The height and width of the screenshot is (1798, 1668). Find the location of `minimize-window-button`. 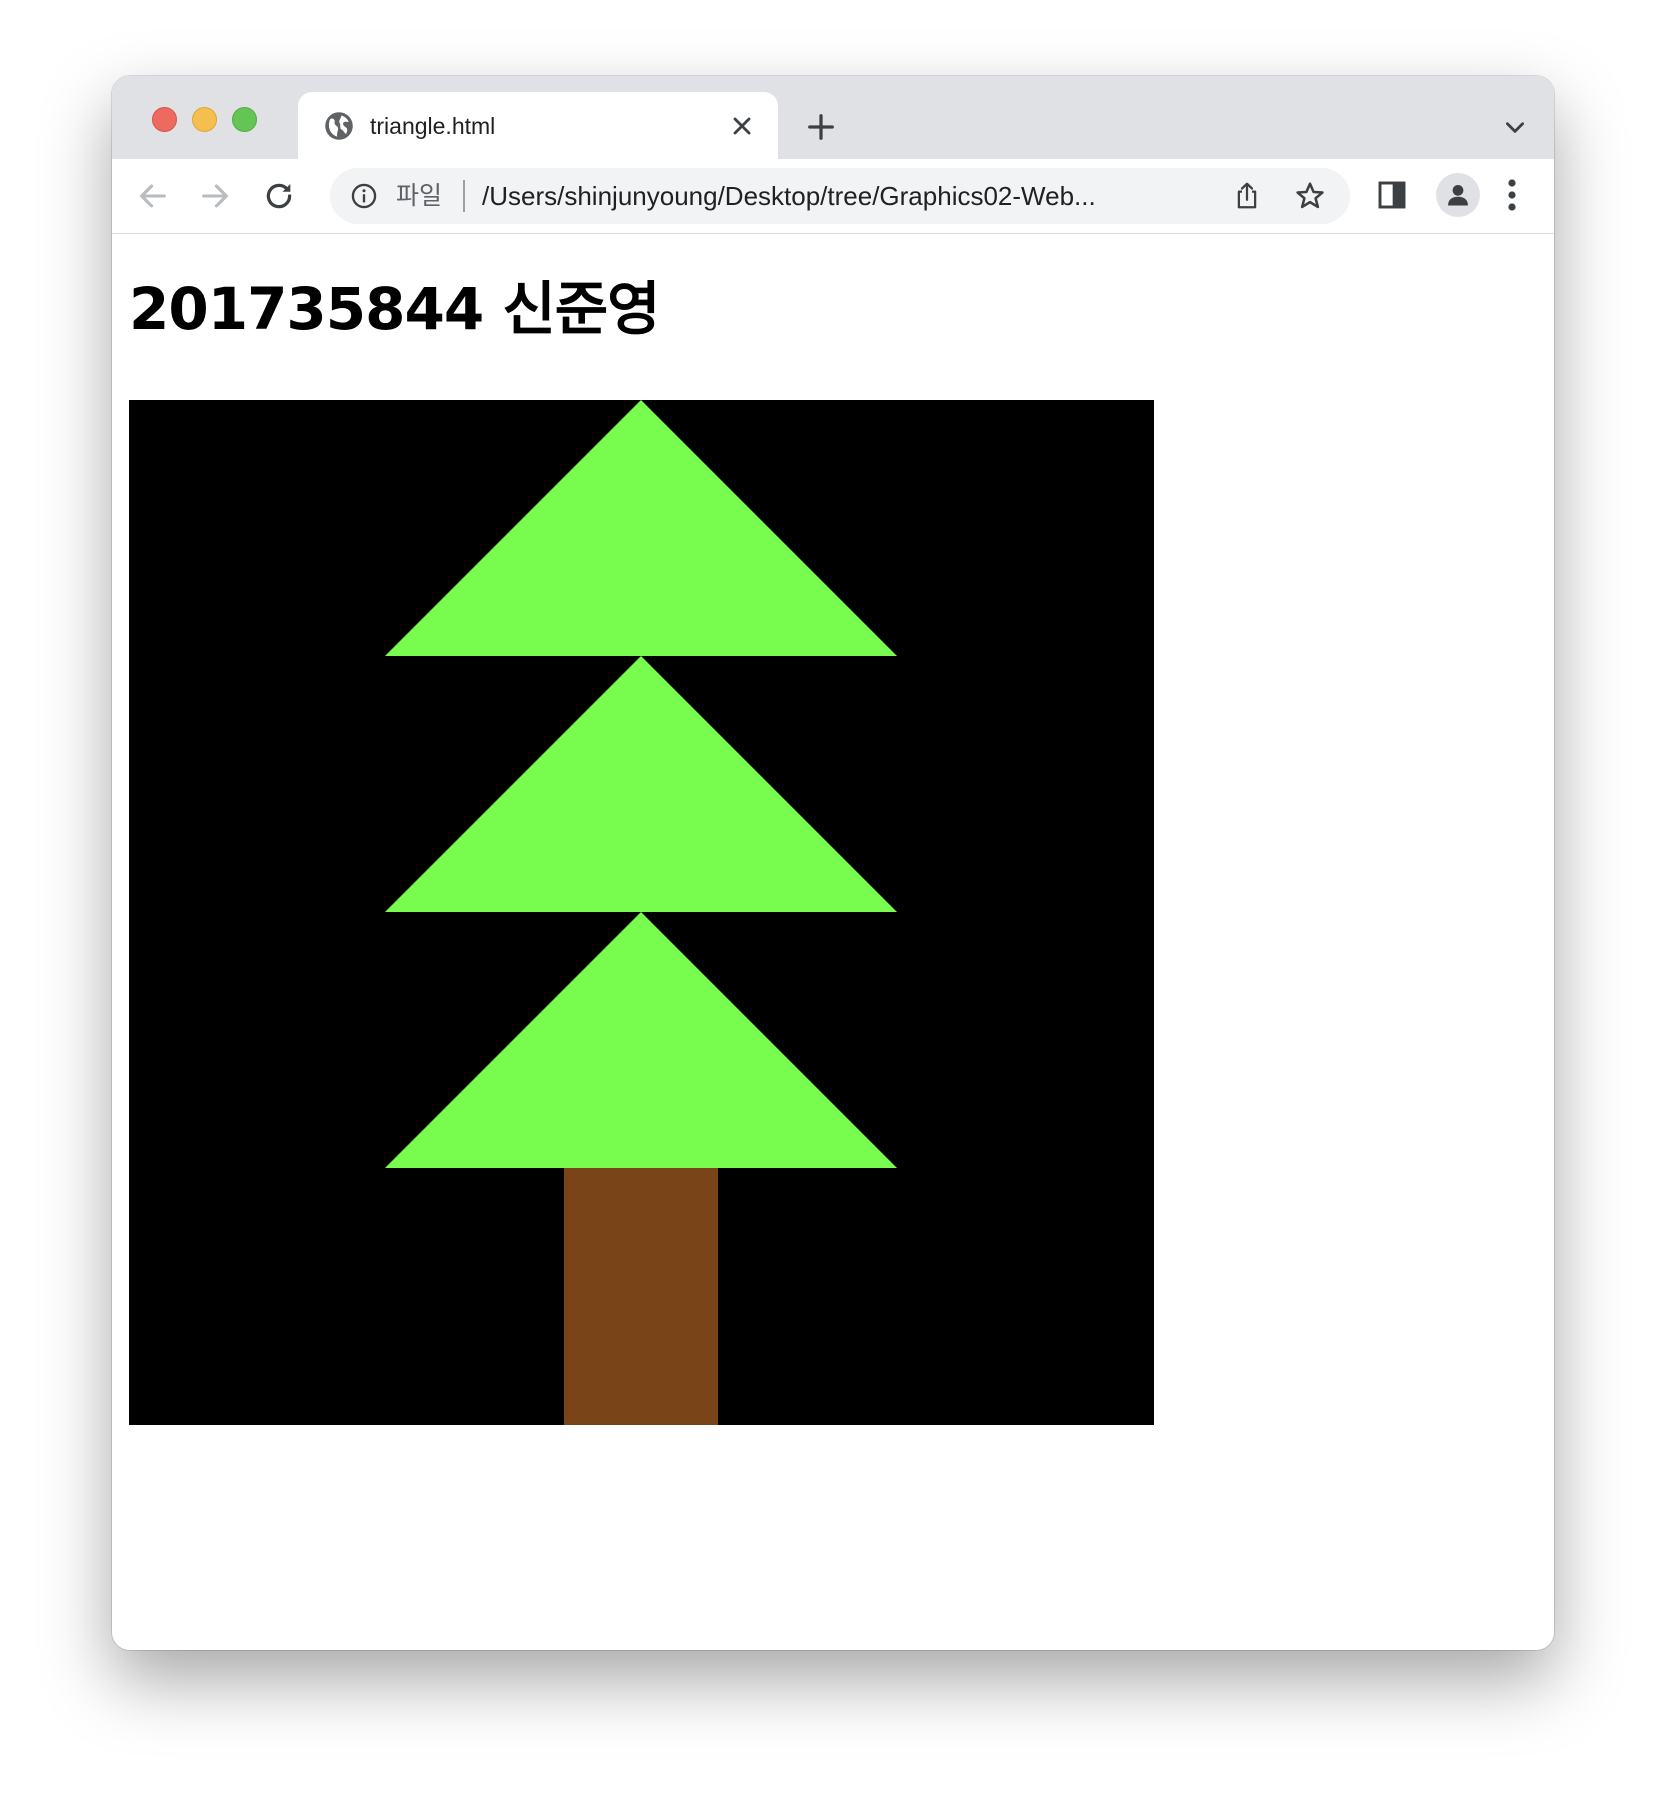

minimize-window-button is located at coordinates (204, 119).